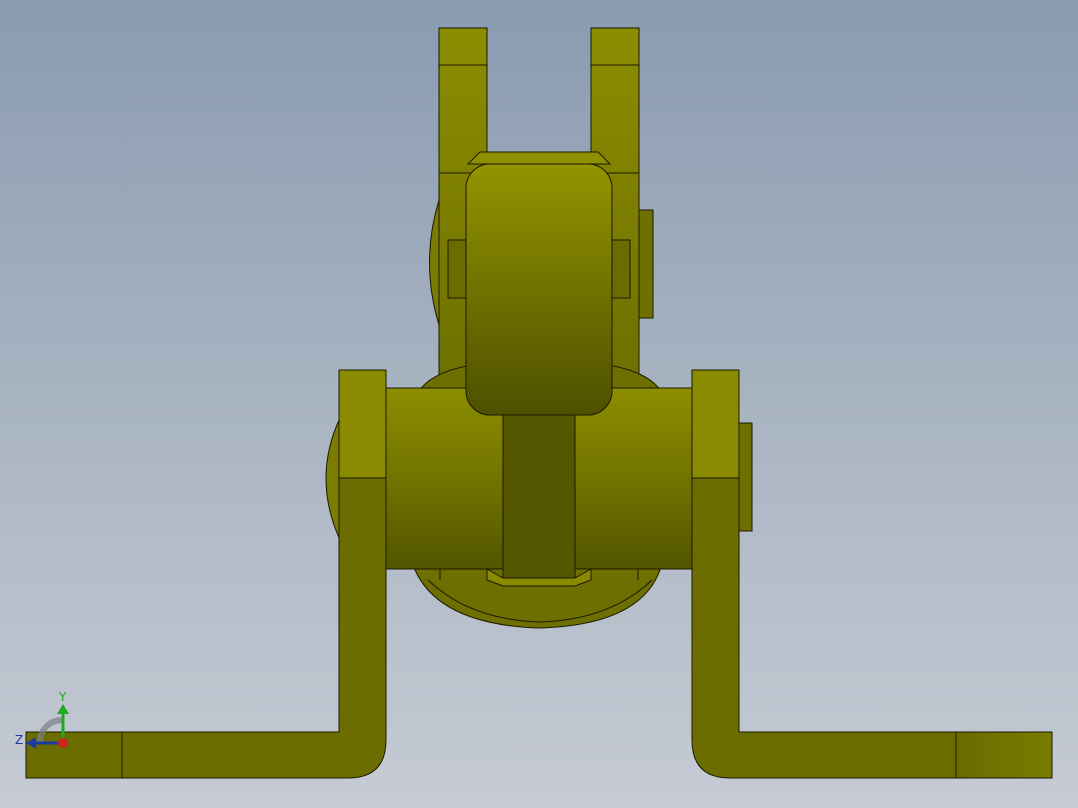 This screenshot has height=808, width=1078. Describe the element at coordinates (646, 264) in the screenshot. I see `upper-pin-cap-right` at that location.